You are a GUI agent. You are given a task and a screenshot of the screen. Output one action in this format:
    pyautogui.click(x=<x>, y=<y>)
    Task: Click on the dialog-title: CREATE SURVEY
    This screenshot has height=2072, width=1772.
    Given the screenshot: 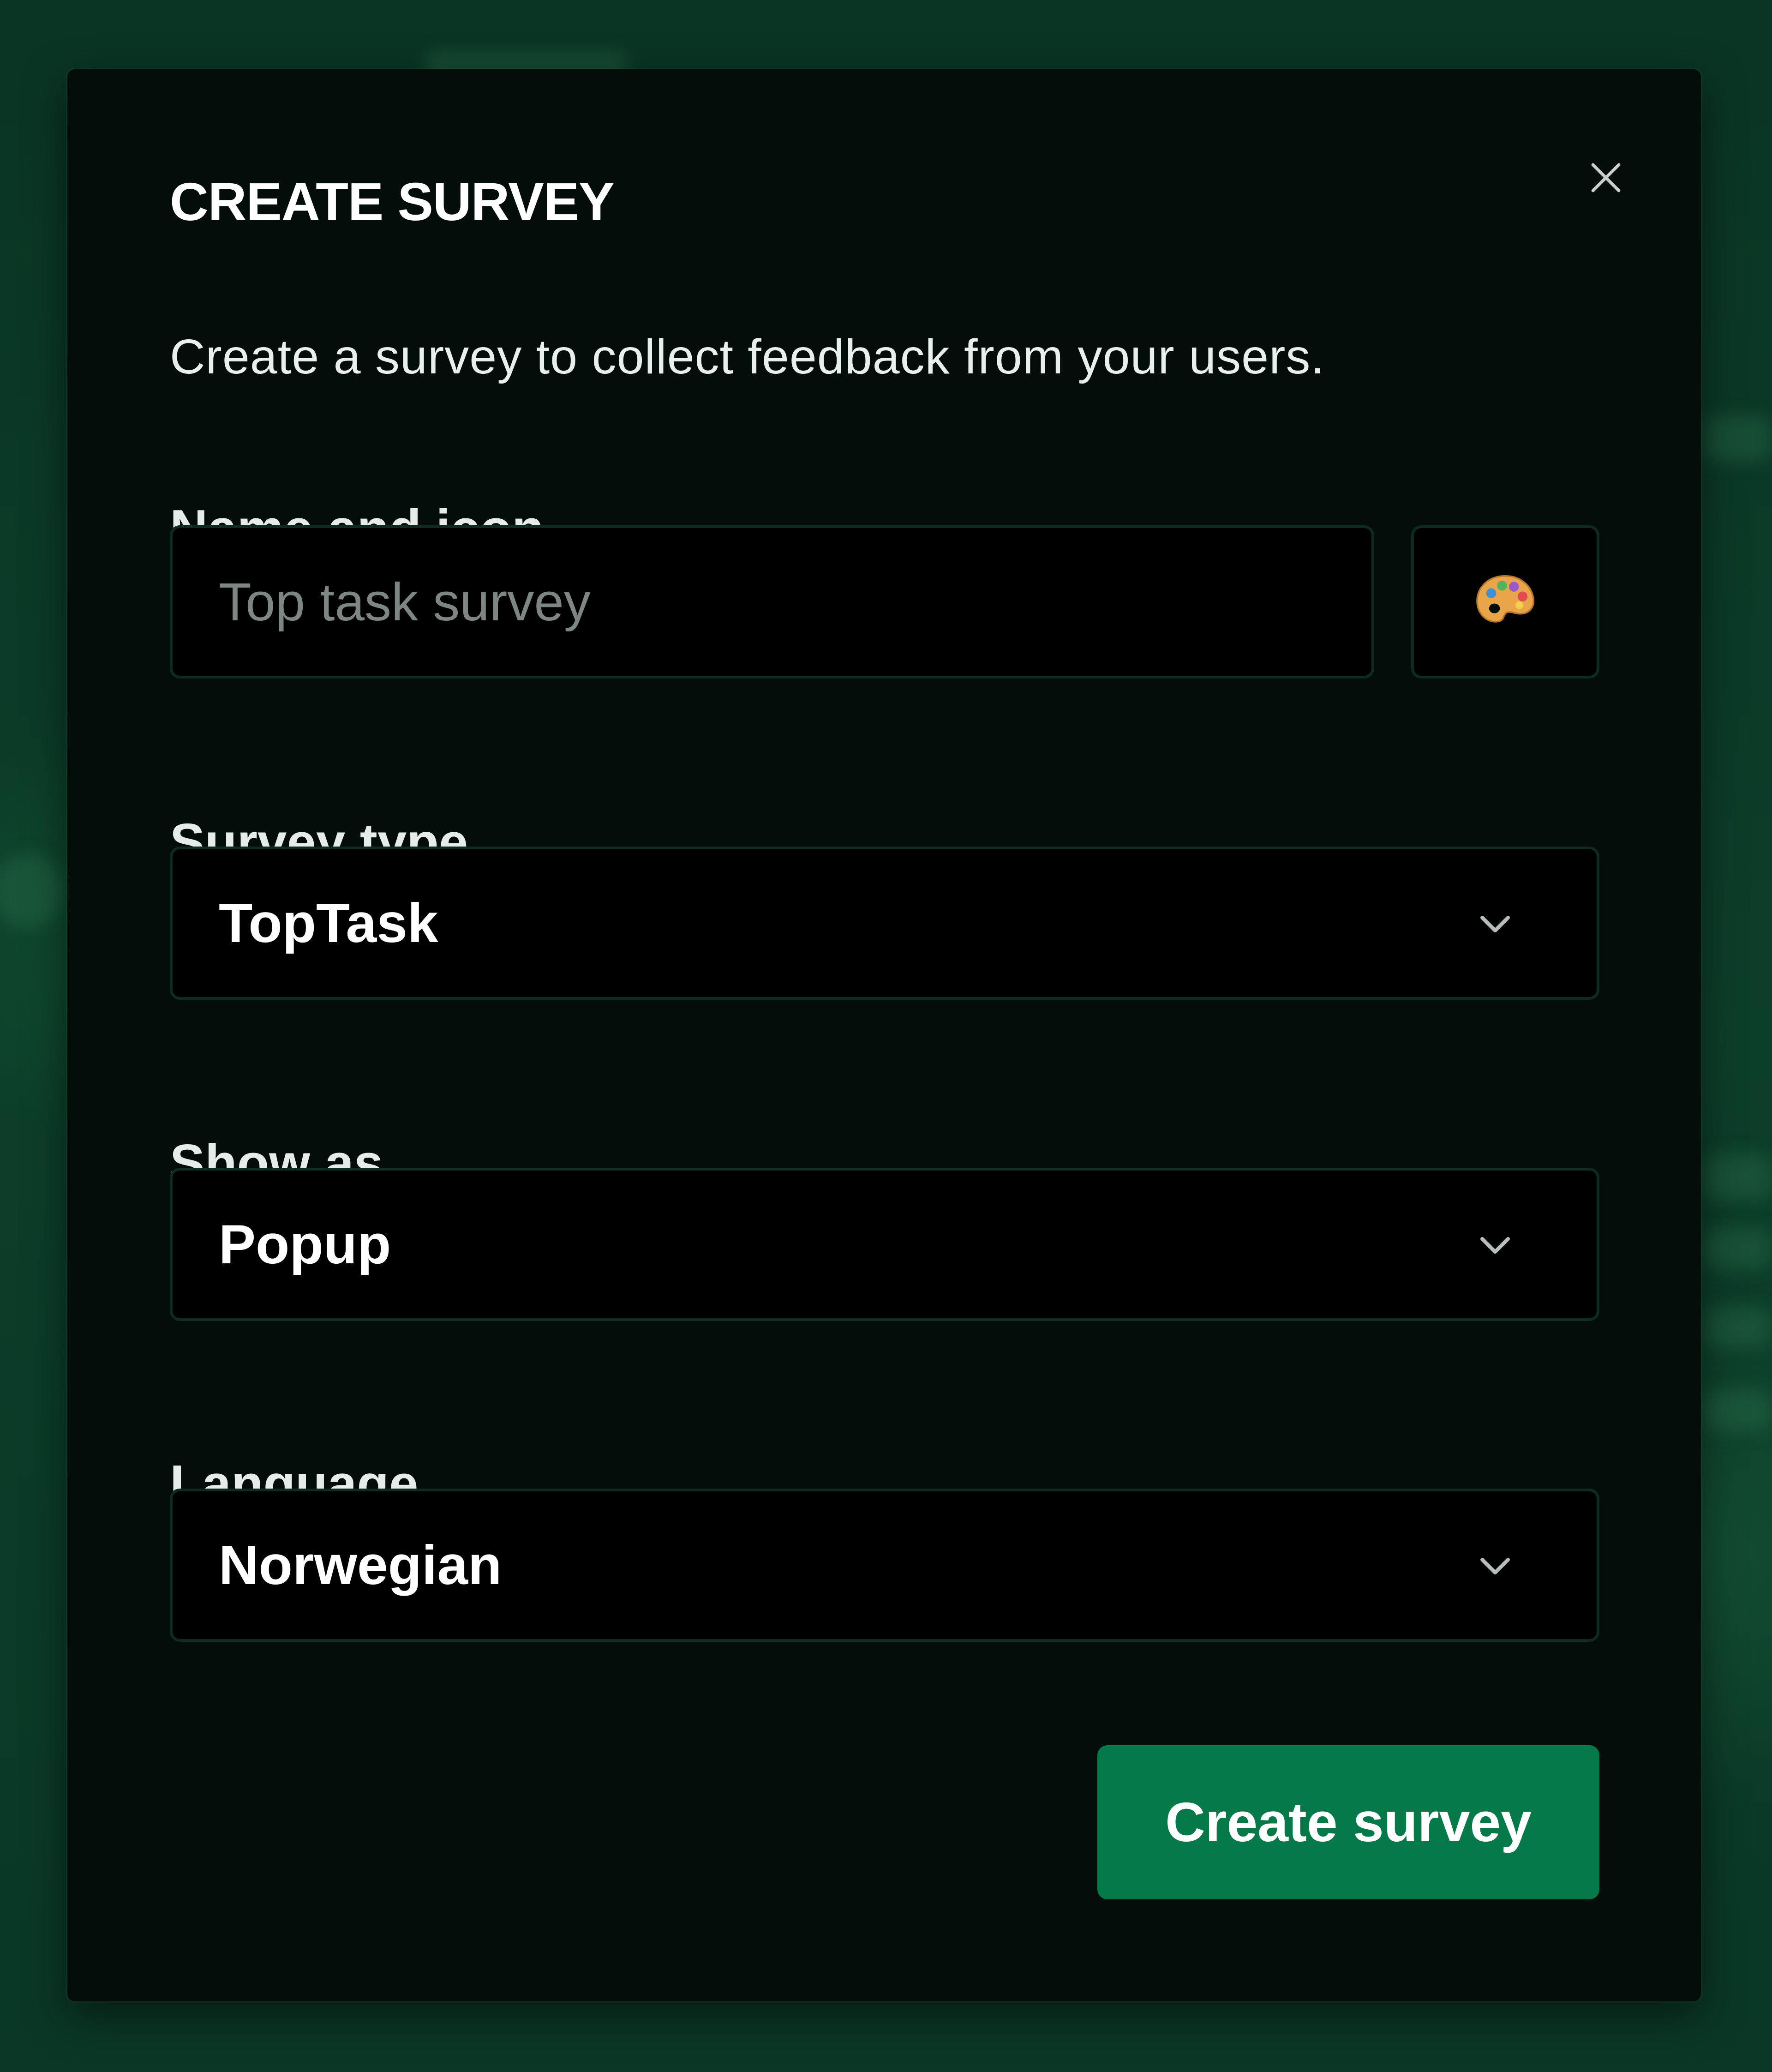 What is the action you would take?
    pyautogui.click(x=392, y=202)
    